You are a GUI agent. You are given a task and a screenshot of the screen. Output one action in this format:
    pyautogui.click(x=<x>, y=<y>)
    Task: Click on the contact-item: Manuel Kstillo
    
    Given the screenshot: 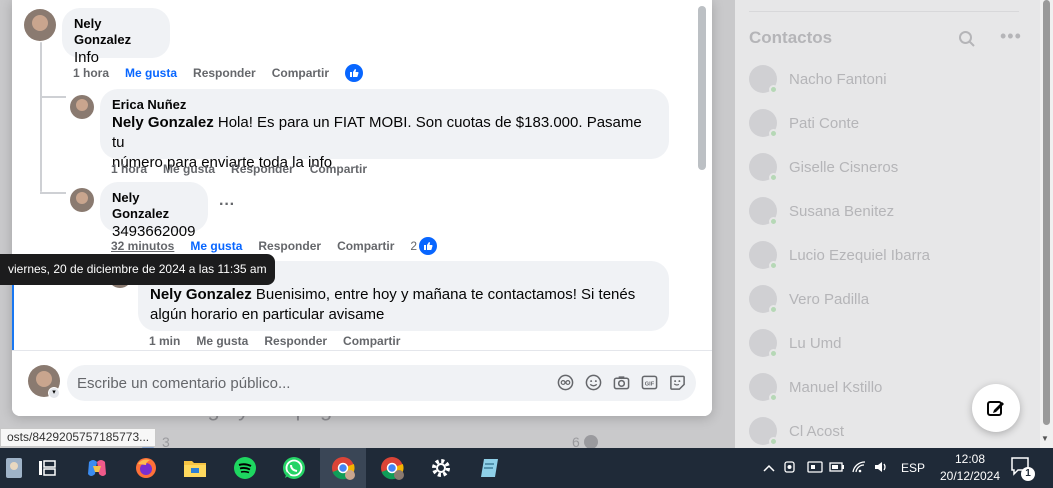 What is the action you would take?
    pyautogui.click(x=815, y=387)
    